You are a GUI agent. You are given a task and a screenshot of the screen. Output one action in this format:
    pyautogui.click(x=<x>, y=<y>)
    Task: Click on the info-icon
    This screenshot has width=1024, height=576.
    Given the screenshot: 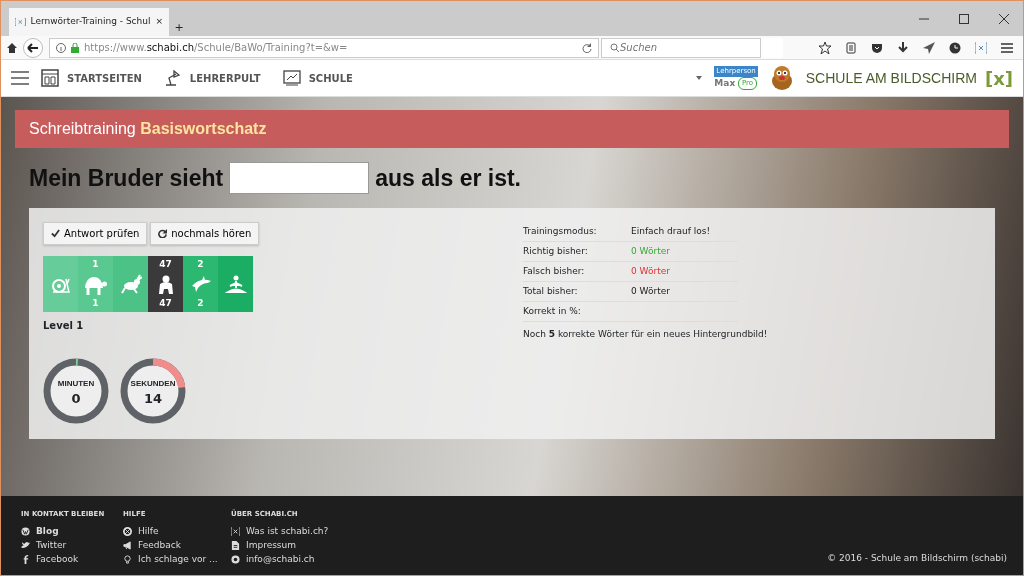 What is the action you would take?
    pyautogui.click(x=61, y=47)
    